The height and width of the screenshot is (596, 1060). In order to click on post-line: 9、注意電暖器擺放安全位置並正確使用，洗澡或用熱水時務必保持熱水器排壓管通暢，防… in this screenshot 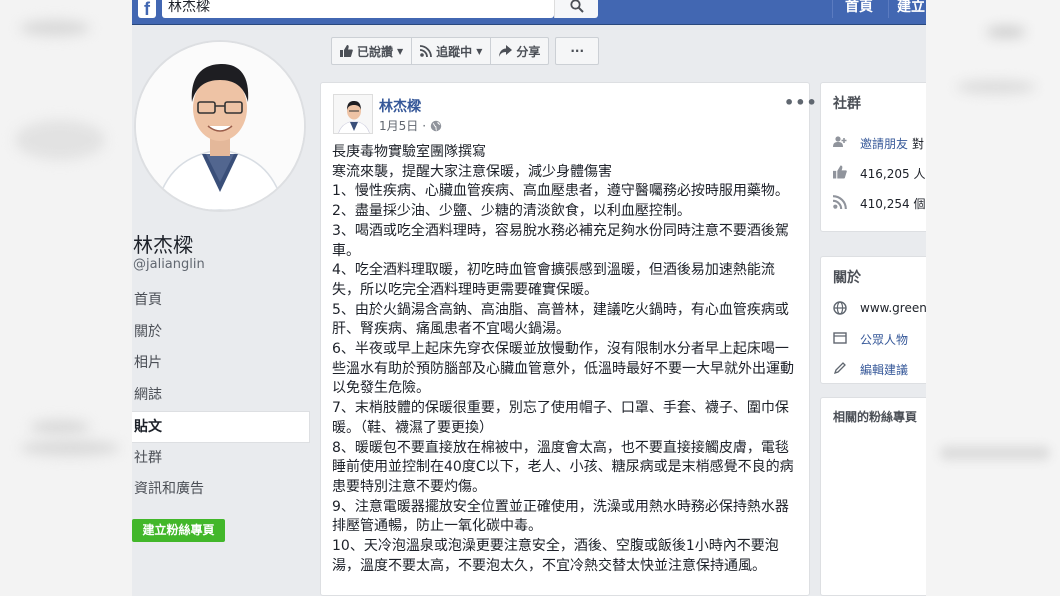, I will do `click(560, 516)`.